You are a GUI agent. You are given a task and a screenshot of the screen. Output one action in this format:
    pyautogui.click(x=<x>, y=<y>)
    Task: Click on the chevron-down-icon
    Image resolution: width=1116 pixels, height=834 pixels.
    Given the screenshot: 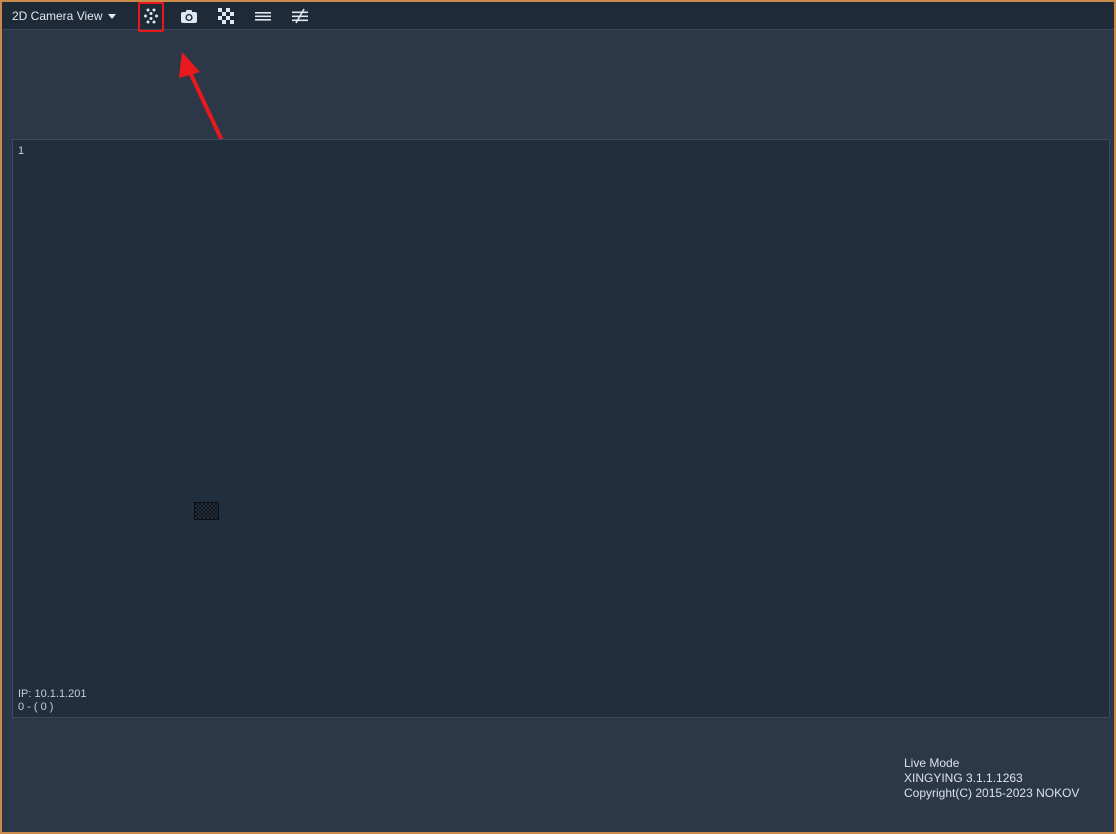 What is the action you would take?
    pyautogui.click(x=112, y=16)
    